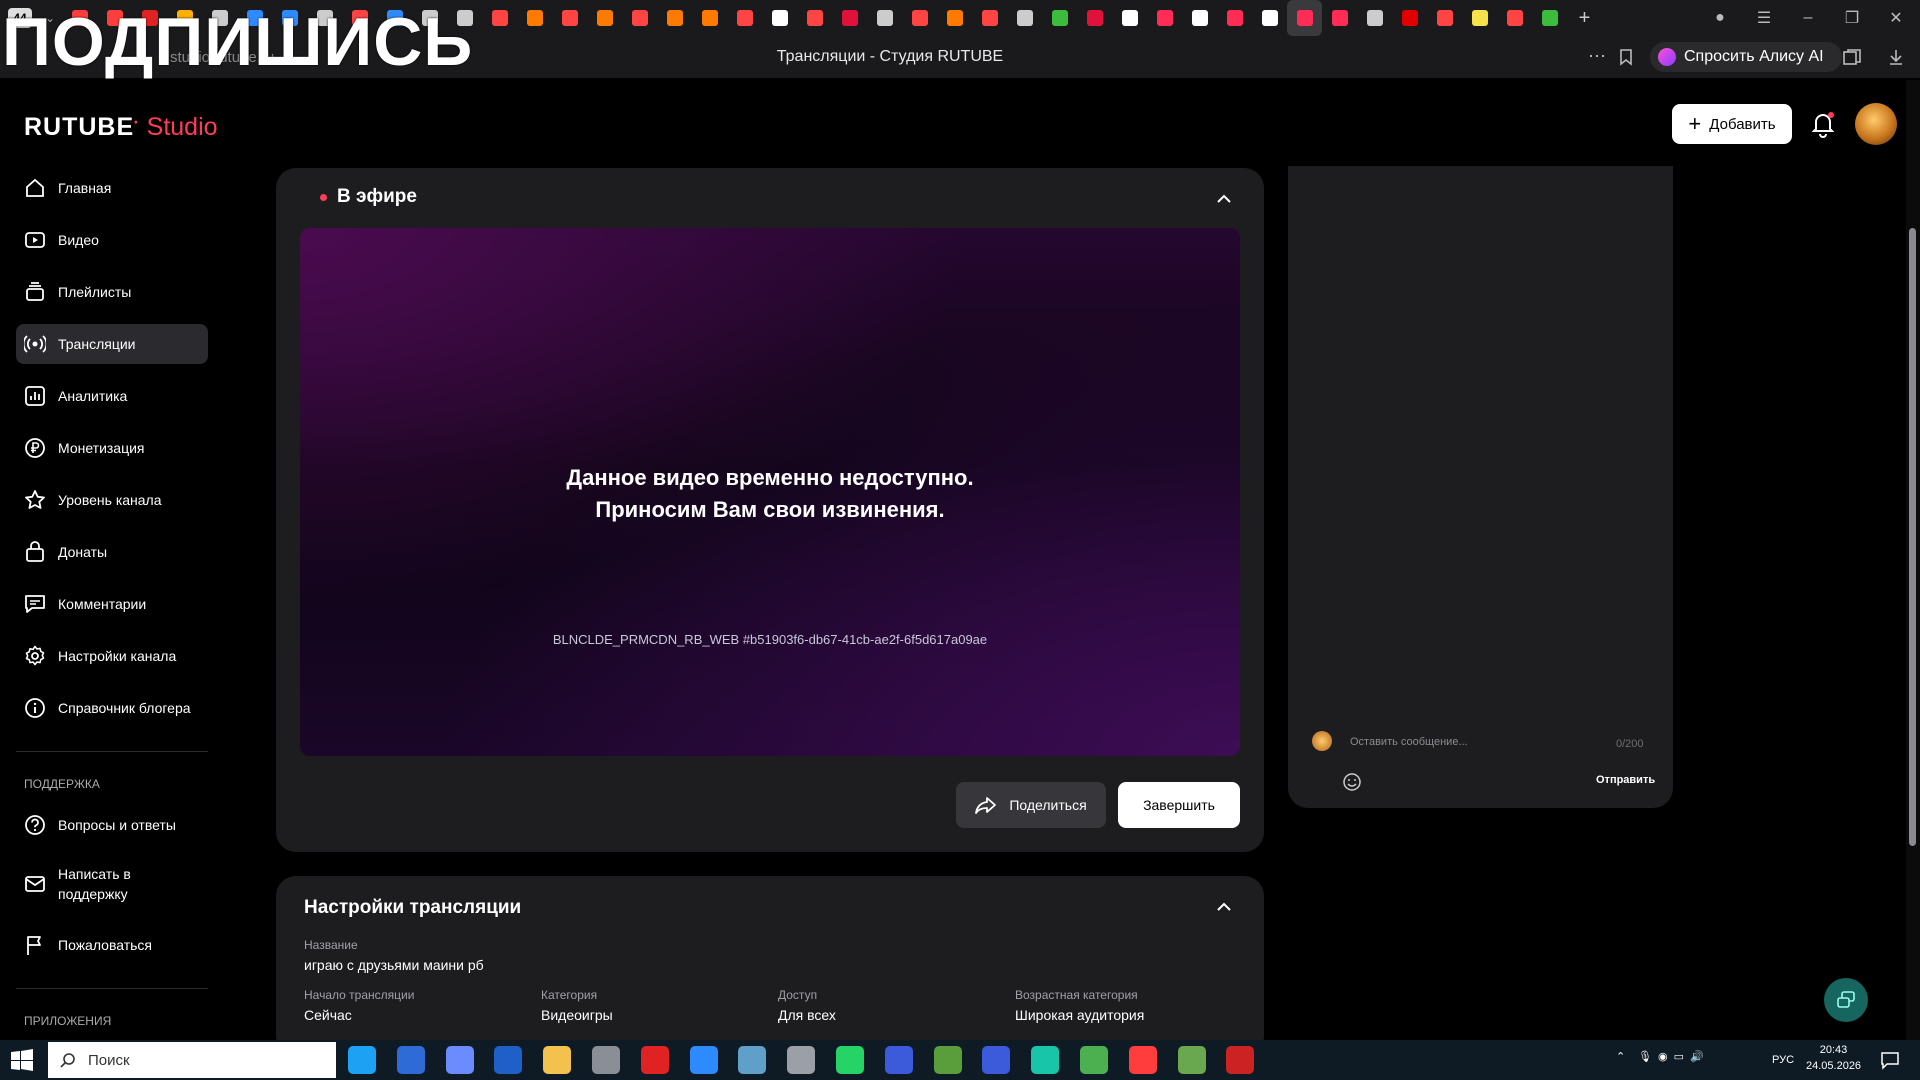  I want to click on profile-icon: ●, so click(1720, 18).